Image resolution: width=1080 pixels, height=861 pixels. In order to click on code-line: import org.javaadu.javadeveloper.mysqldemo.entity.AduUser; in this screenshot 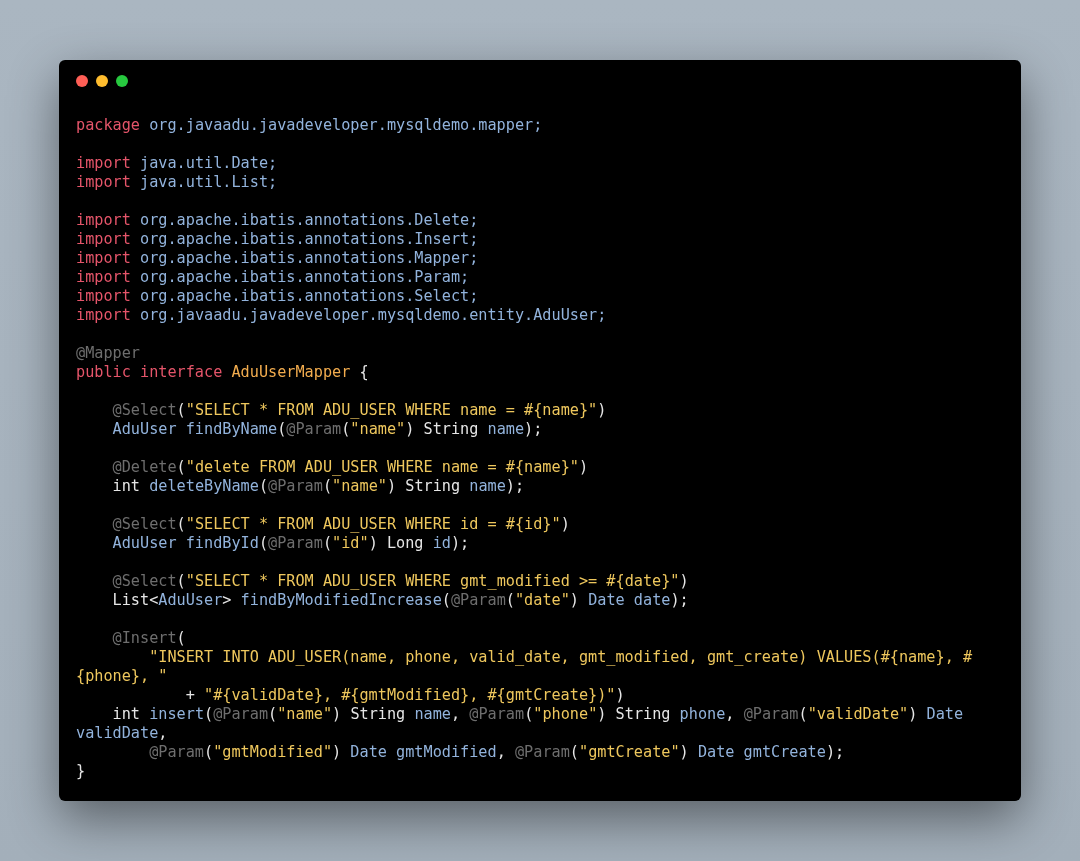, I will do `click(342, 315)`.